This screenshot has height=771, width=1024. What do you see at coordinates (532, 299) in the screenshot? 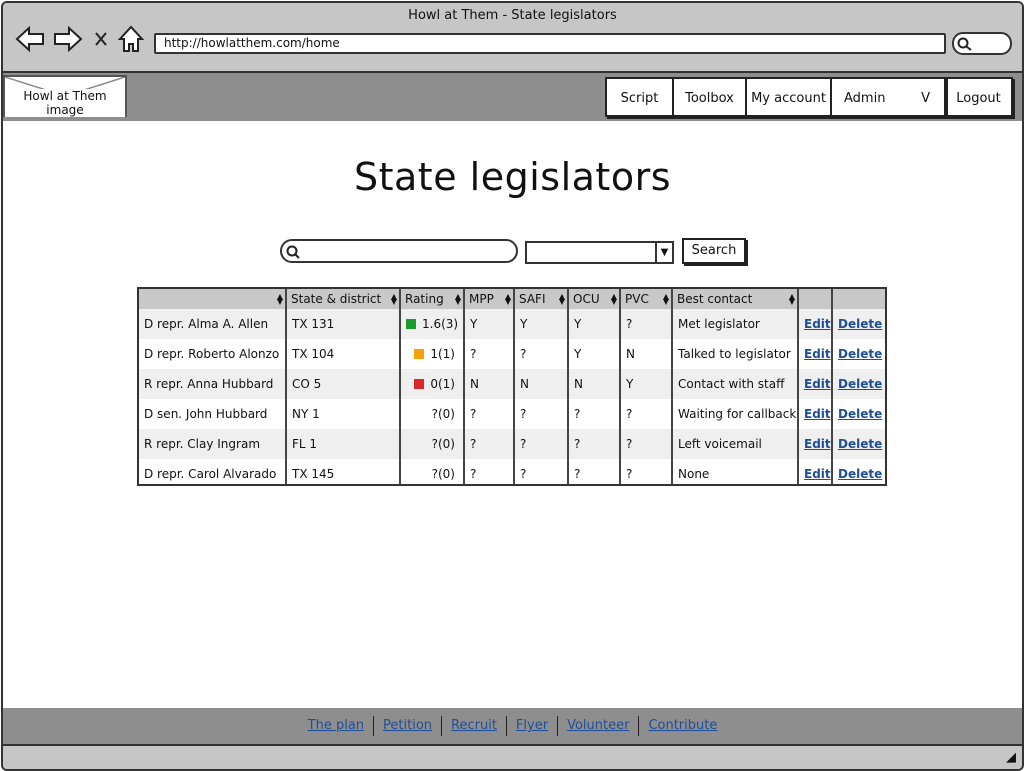
I see `column-header-label: SAFI` at bounding box center [532, 299].